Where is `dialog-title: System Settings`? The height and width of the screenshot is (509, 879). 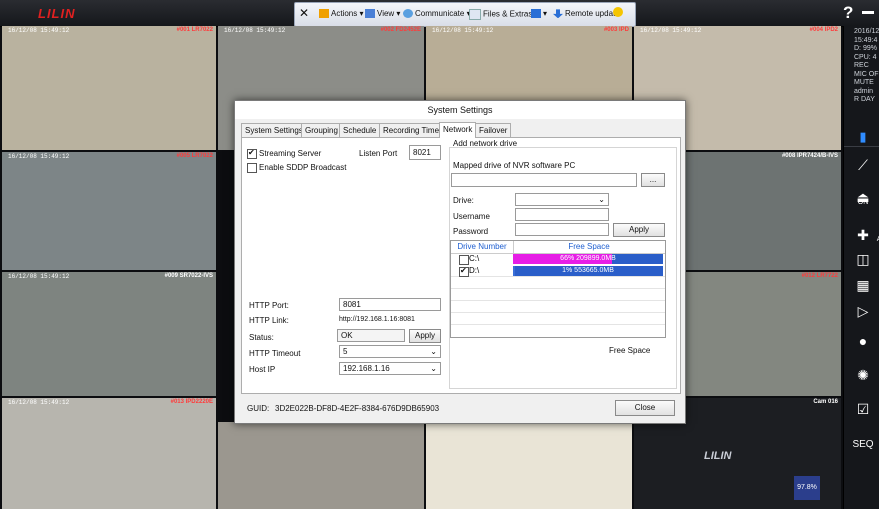
dialog-title: System Settings is located at coordinates (460, 110).